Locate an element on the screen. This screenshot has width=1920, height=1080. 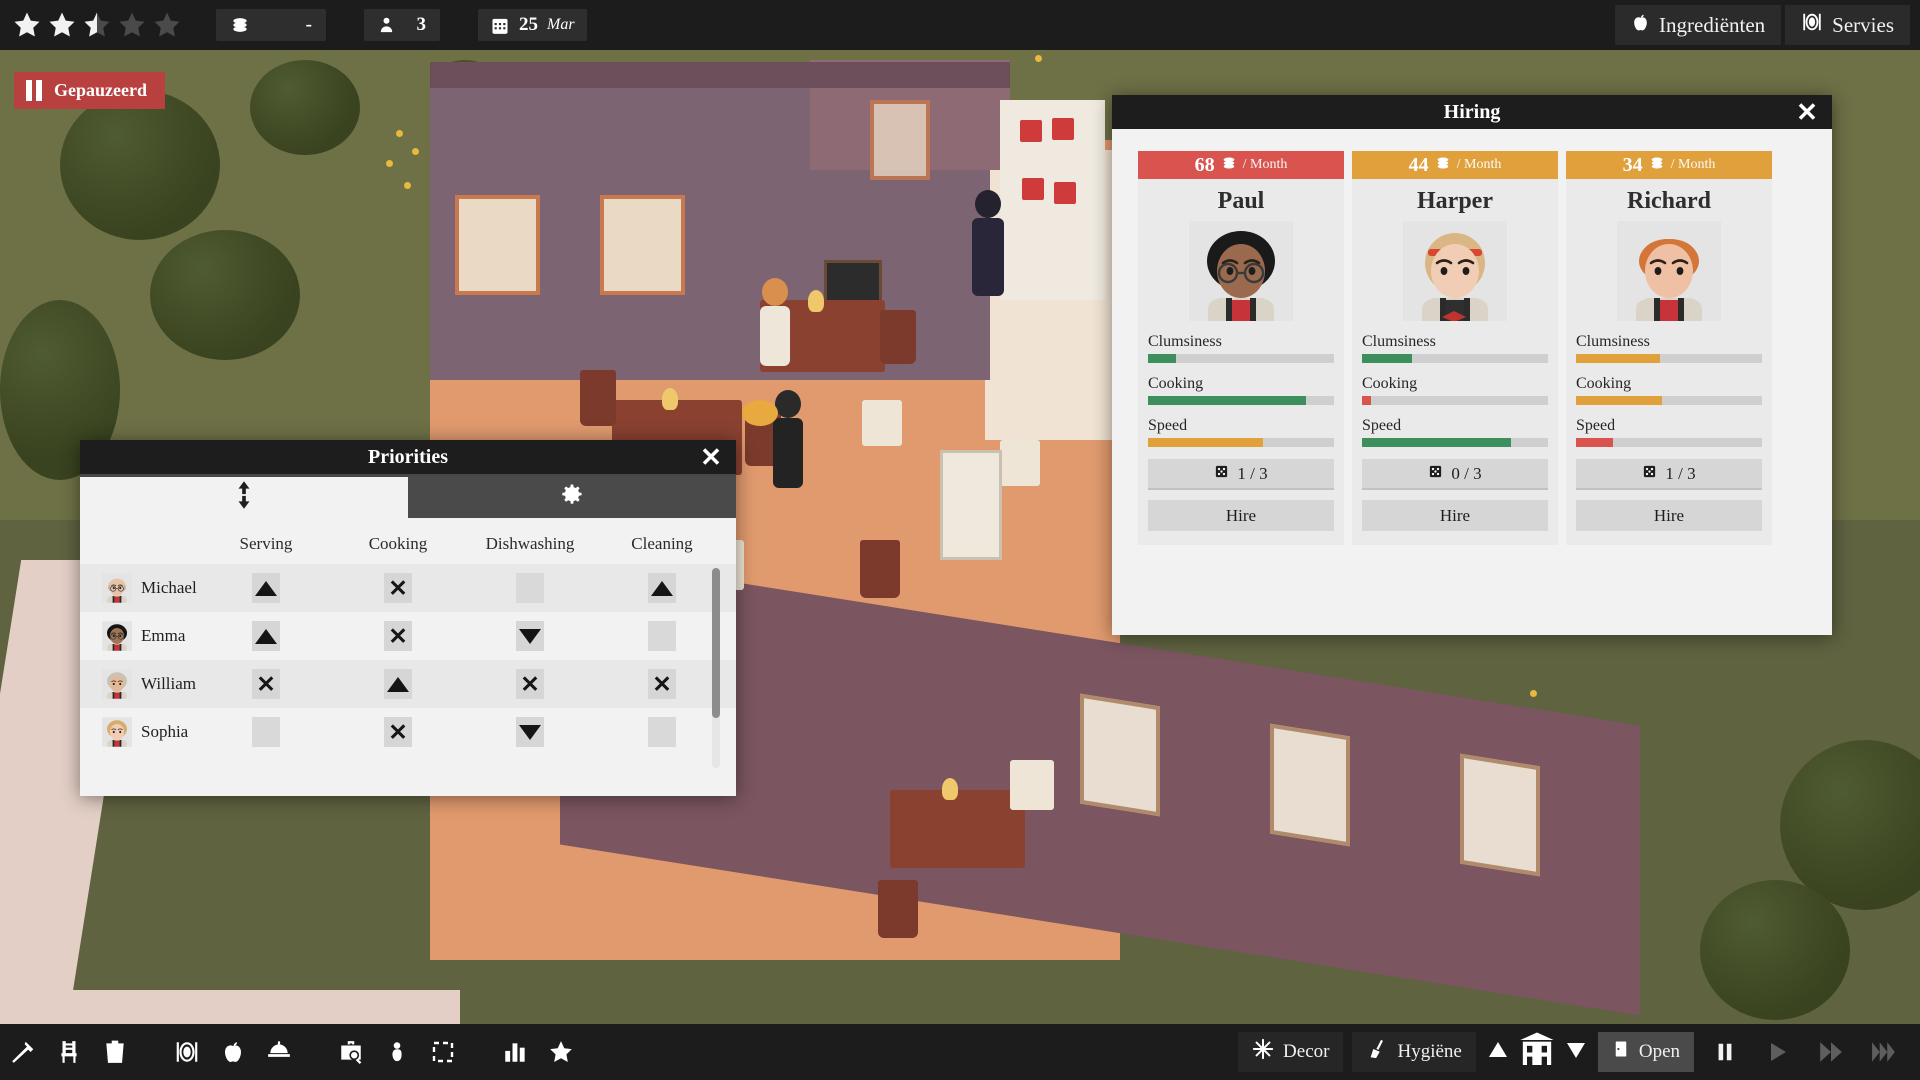
table-row: Emma ✕ is located at coordinates (408, 636).